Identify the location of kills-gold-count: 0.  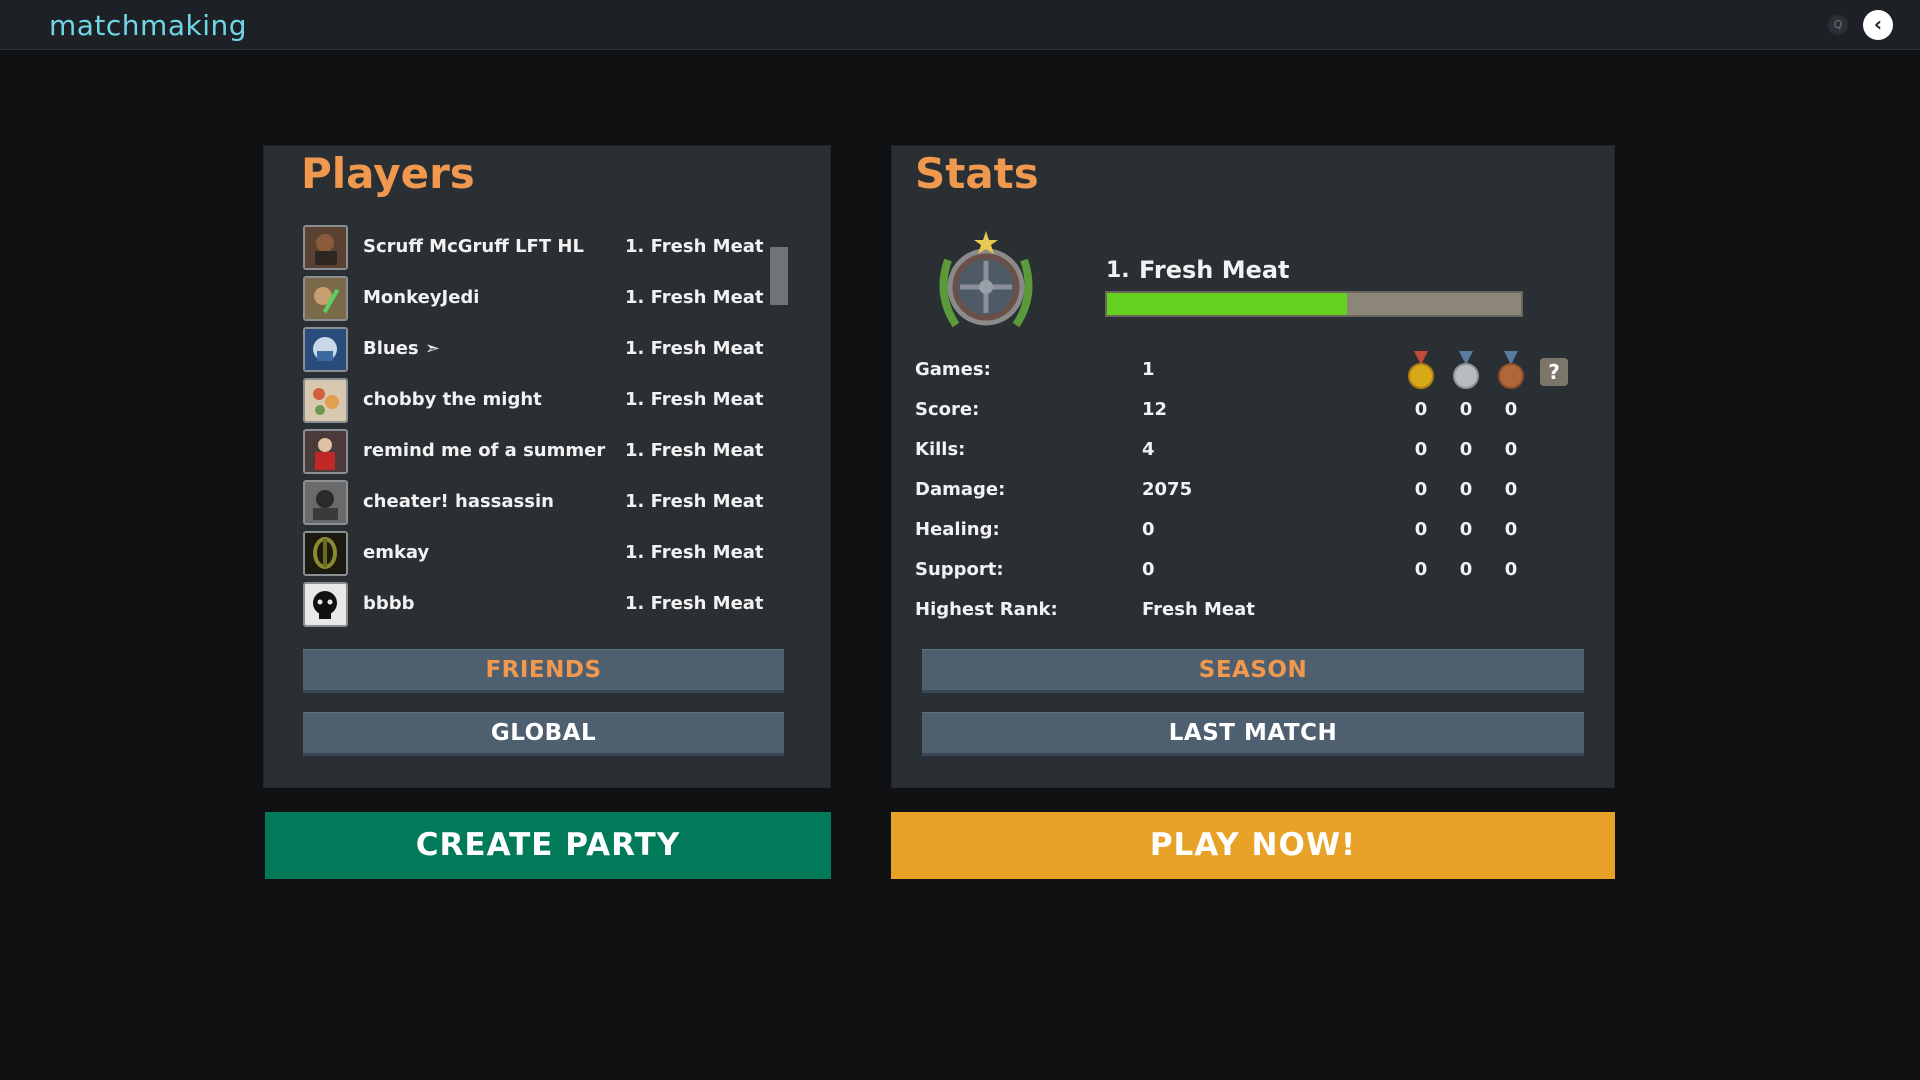
(1421, 449).